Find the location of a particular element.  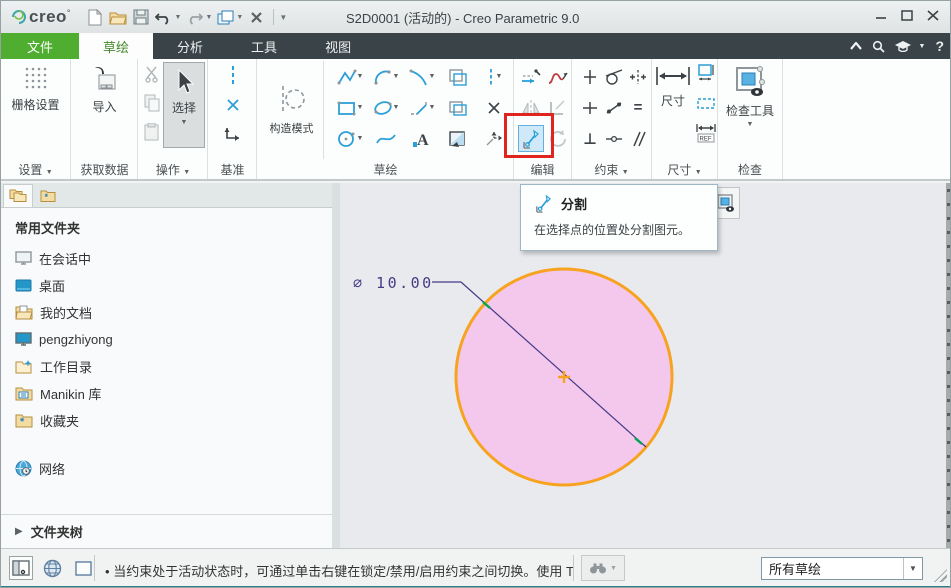

vertical-constraint-button is located at coordinates (590, 76).